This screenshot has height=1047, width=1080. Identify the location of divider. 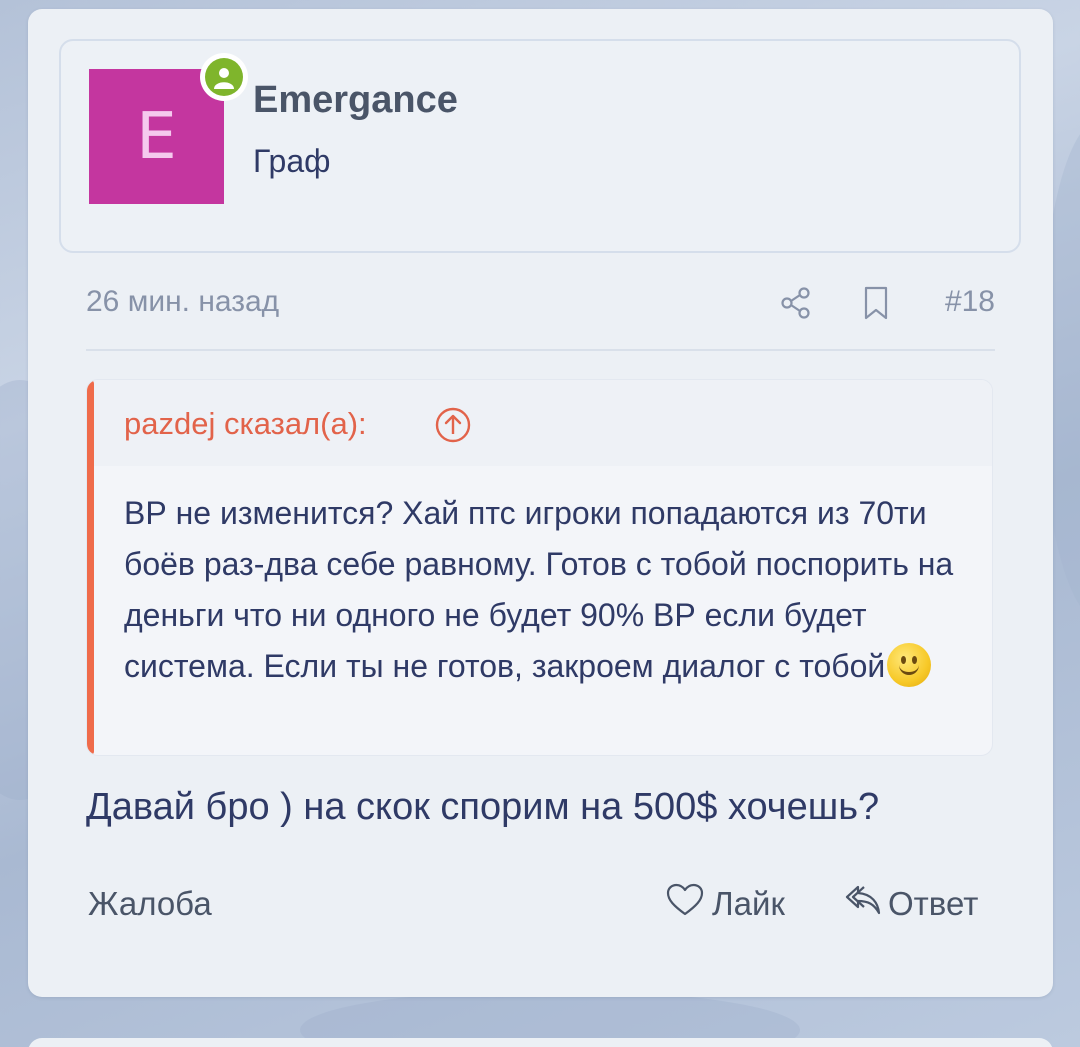
(540, 350).